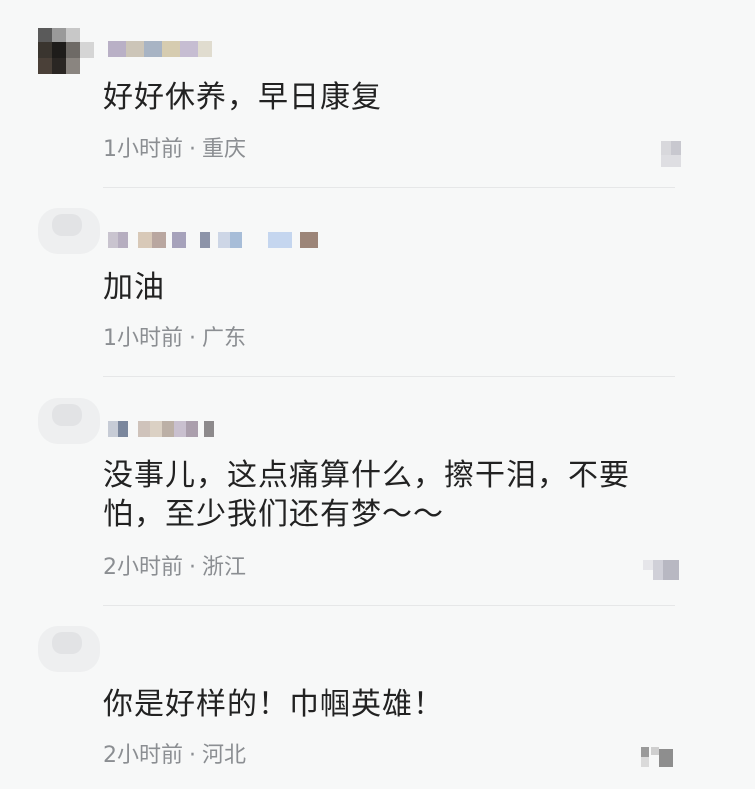 The width and height of the screenshot is (755, 789). I want to click on comment-location: 河北, so click(224, 755).